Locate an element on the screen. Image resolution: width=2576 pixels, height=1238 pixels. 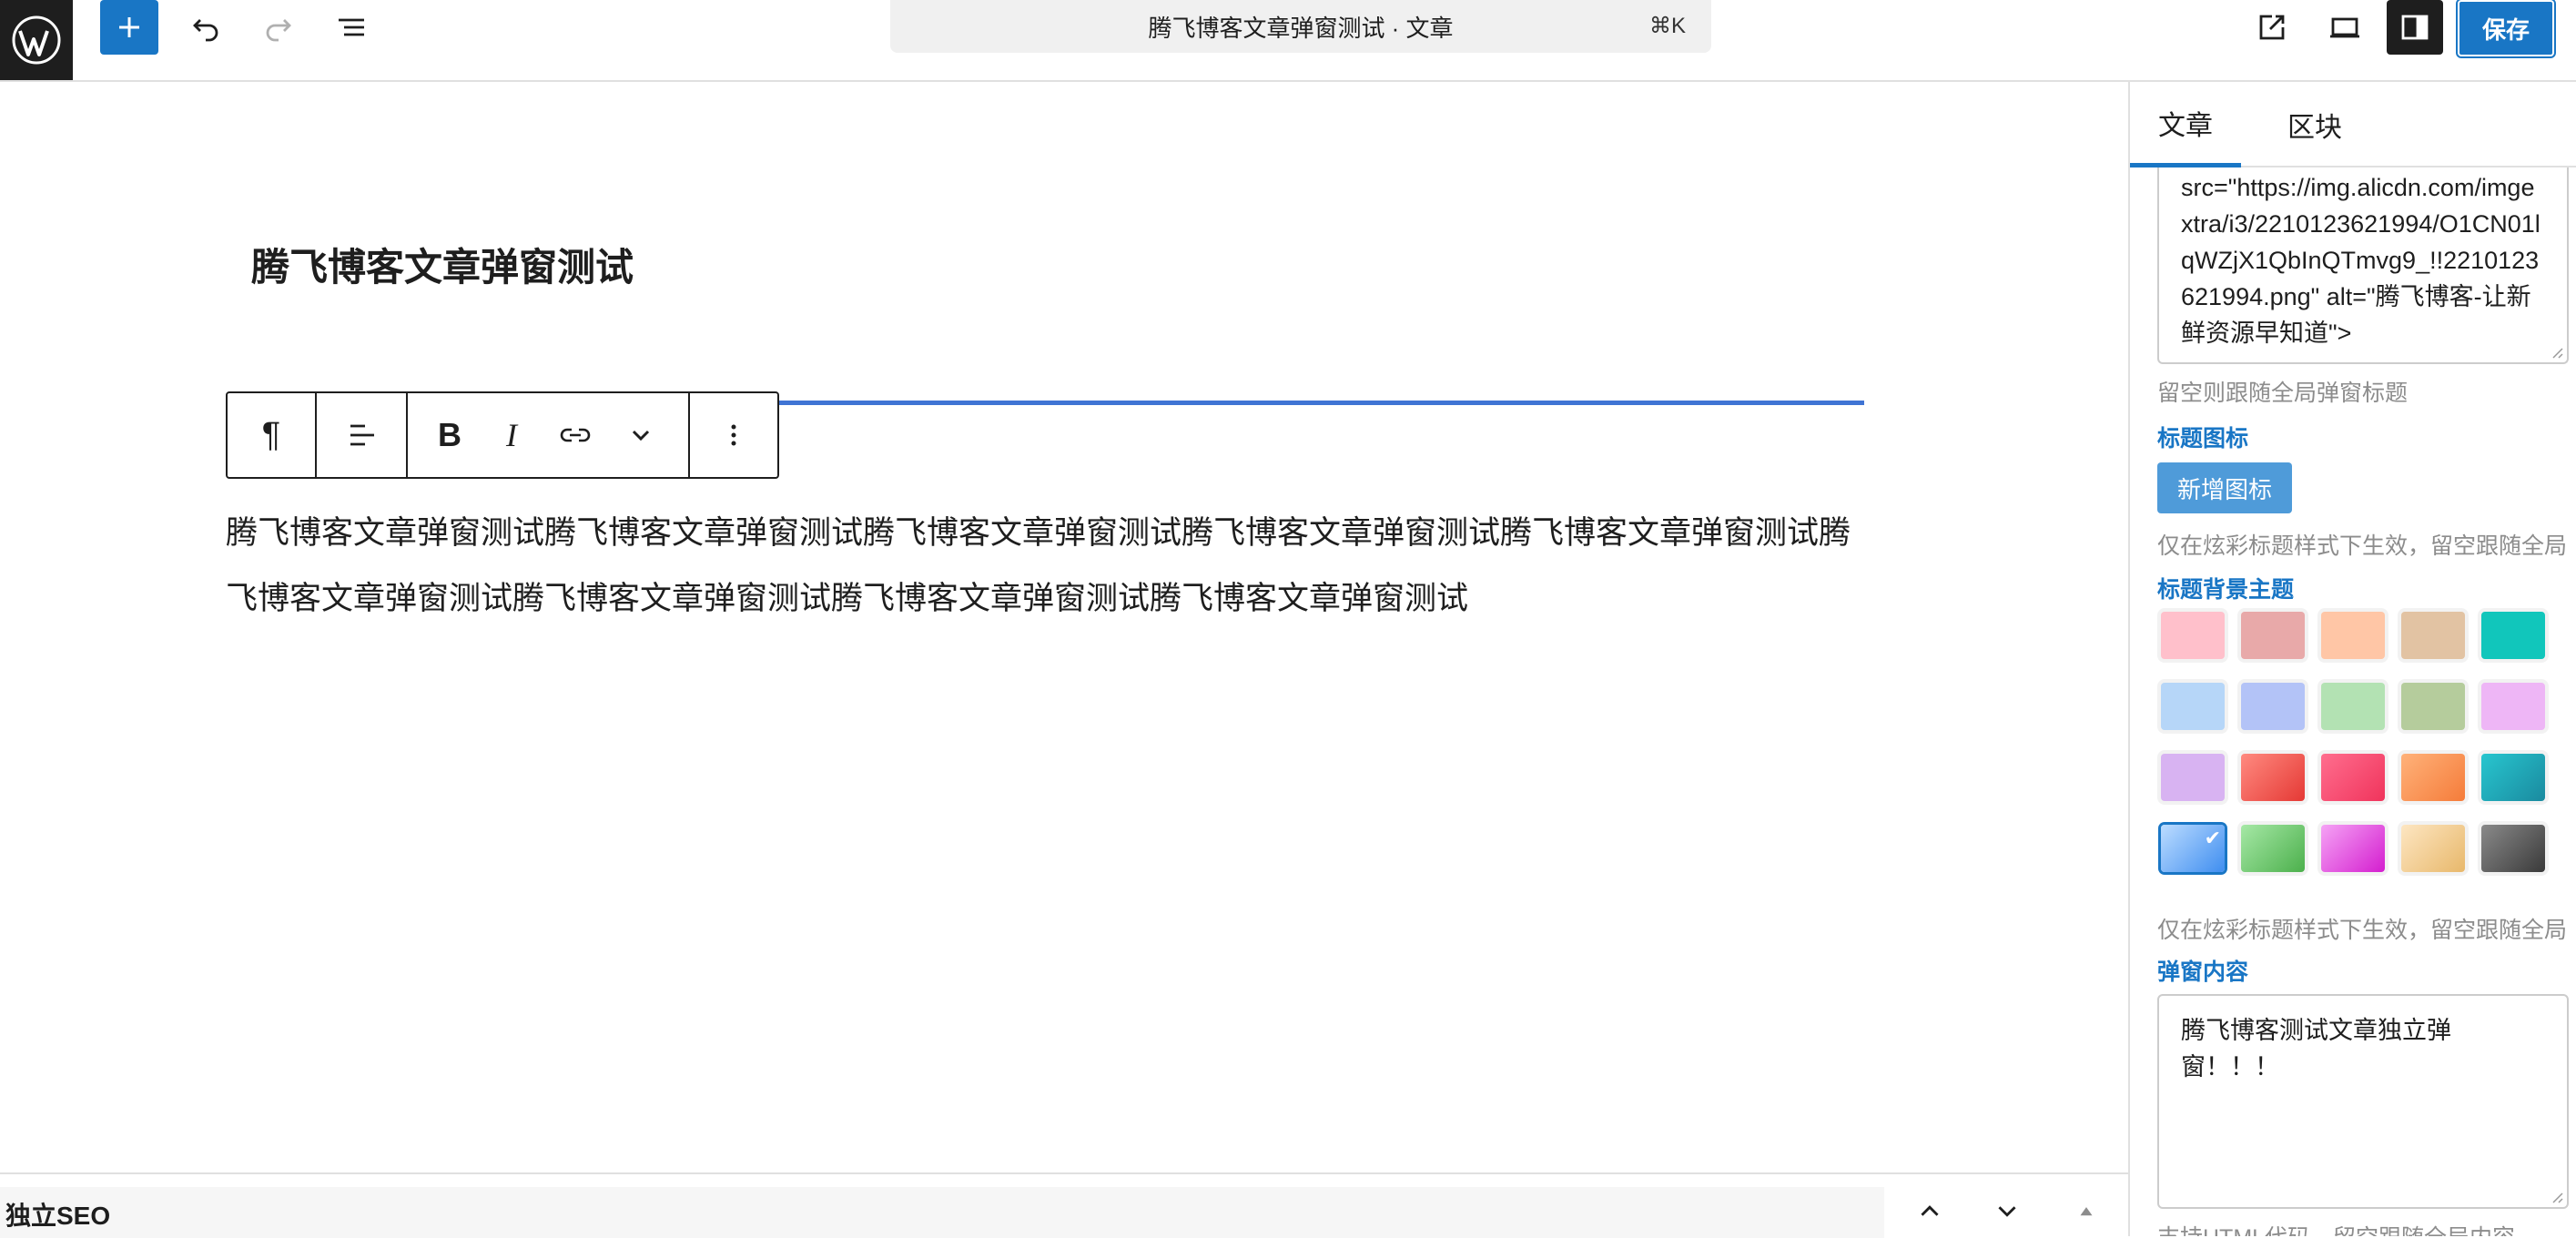
redo-button is located at coordinates (278, 27).